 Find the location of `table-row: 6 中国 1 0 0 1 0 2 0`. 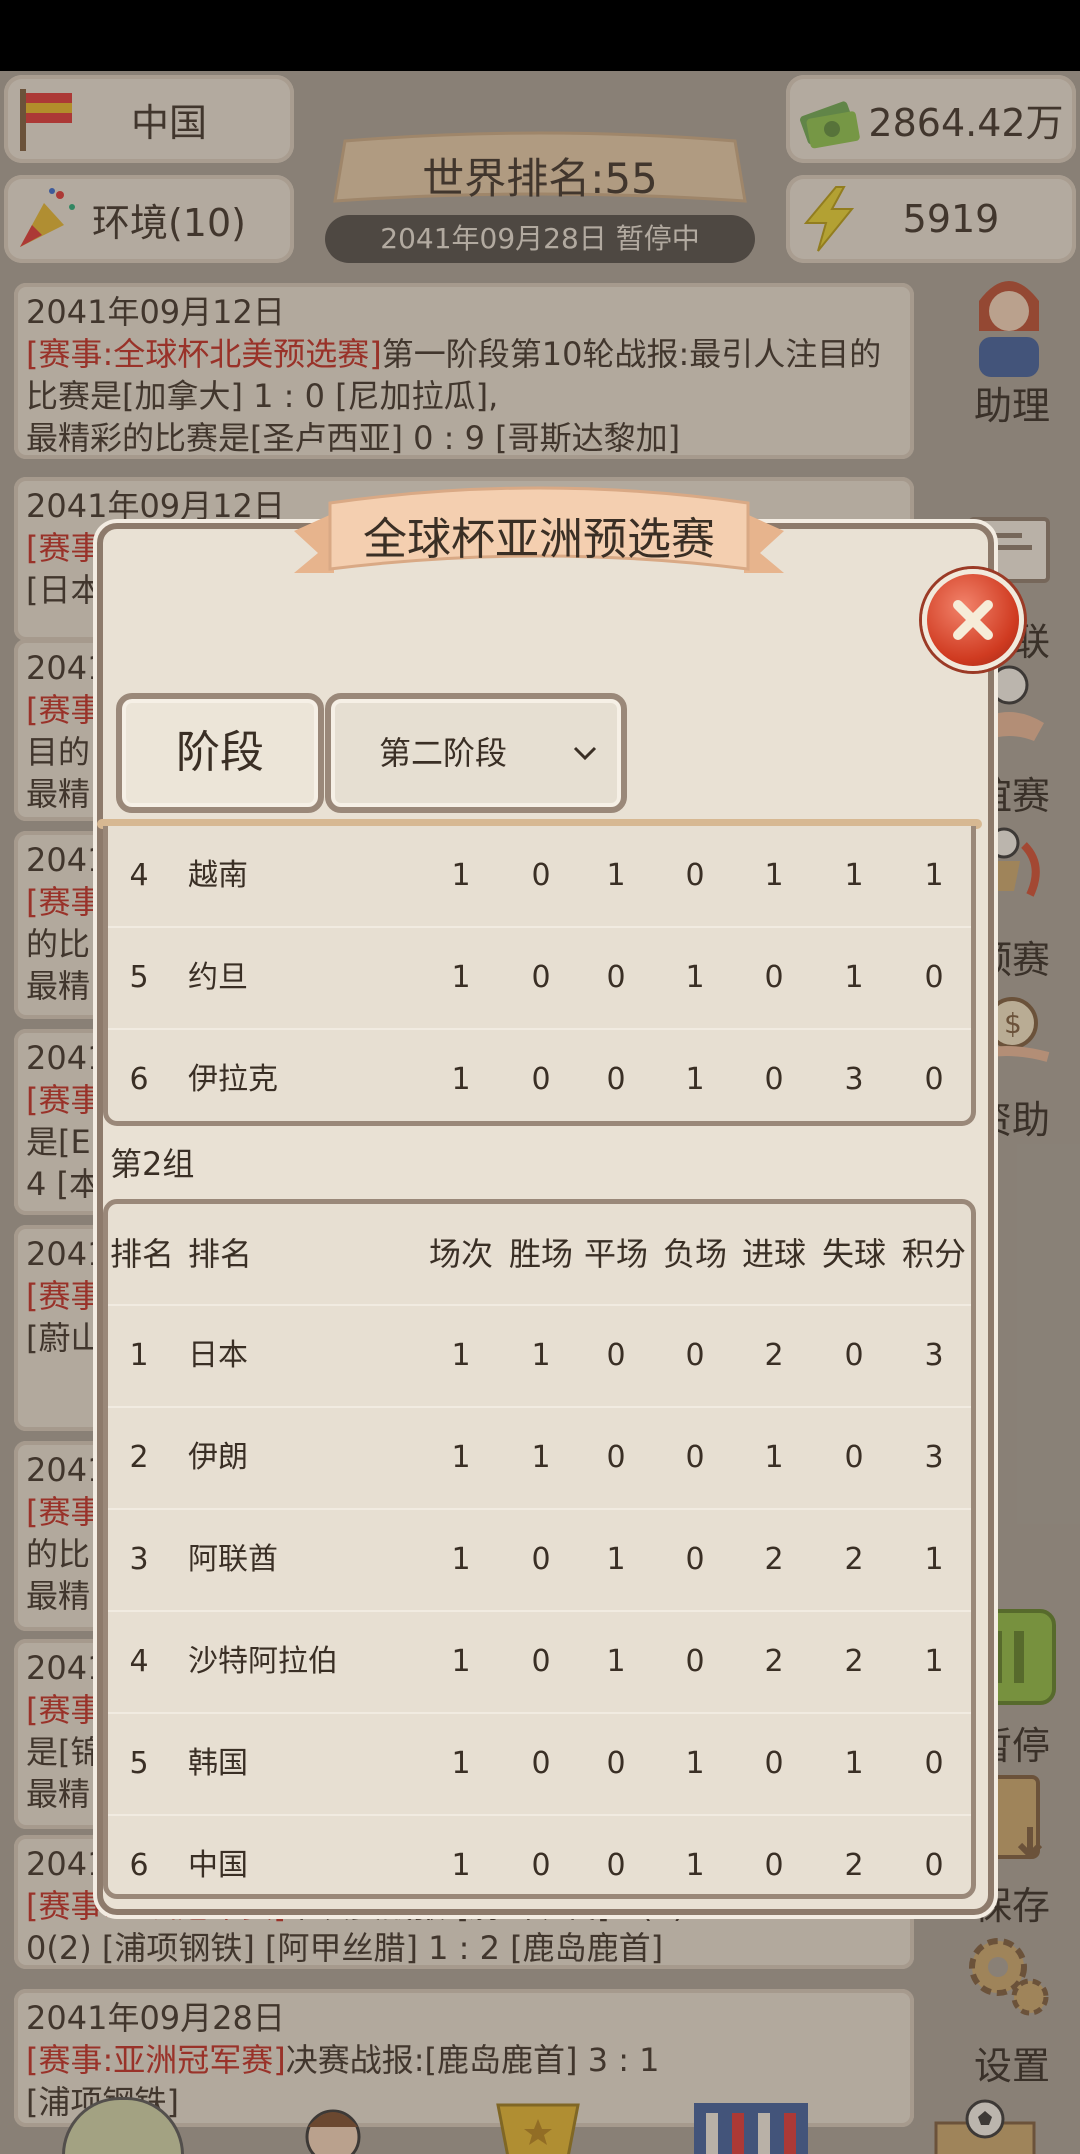

table-row: 6 中国 1 0 0 1 0 2 0 is located at coordinates (539, 1855).